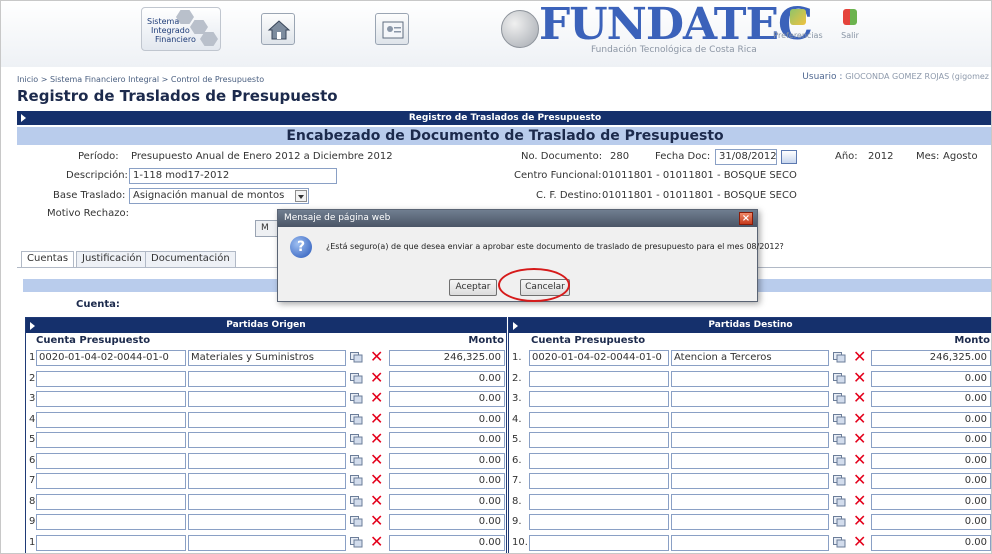 Image resolution: width=992 pixels, height=554 pixels. I want to click on contact-button, so click(392, 29).